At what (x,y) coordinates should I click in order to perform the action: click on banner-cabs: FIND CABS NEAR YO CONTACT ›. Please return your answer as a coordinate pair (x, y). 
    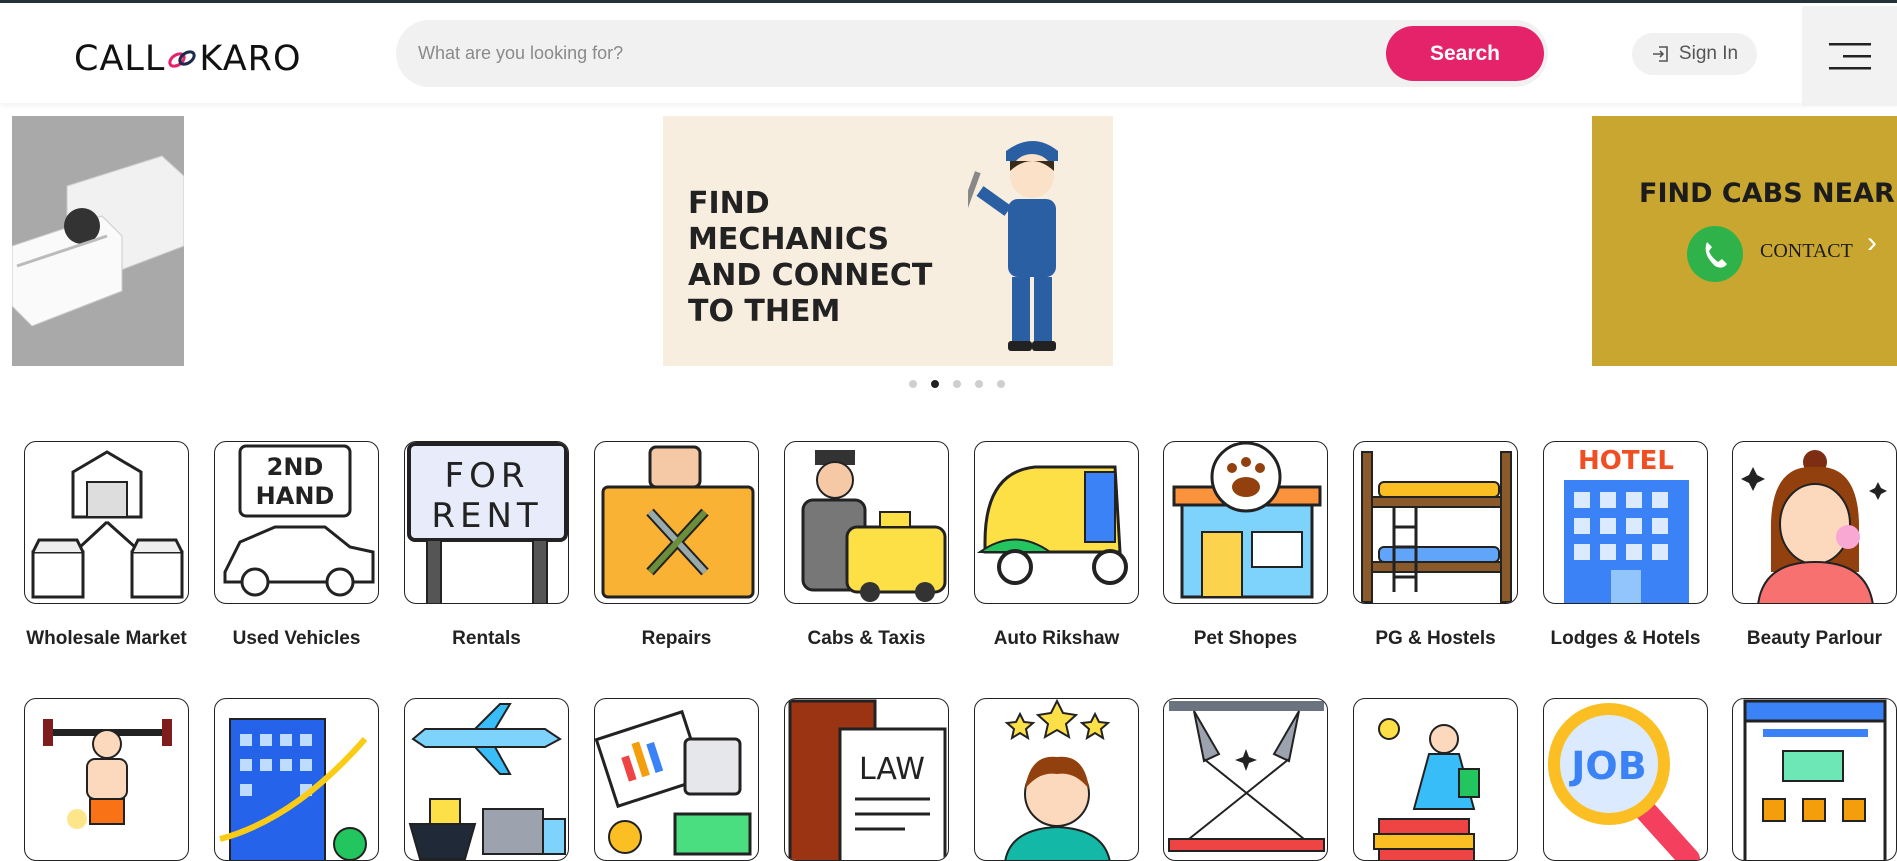
    Looking at the image, I should click on (1744, 241).